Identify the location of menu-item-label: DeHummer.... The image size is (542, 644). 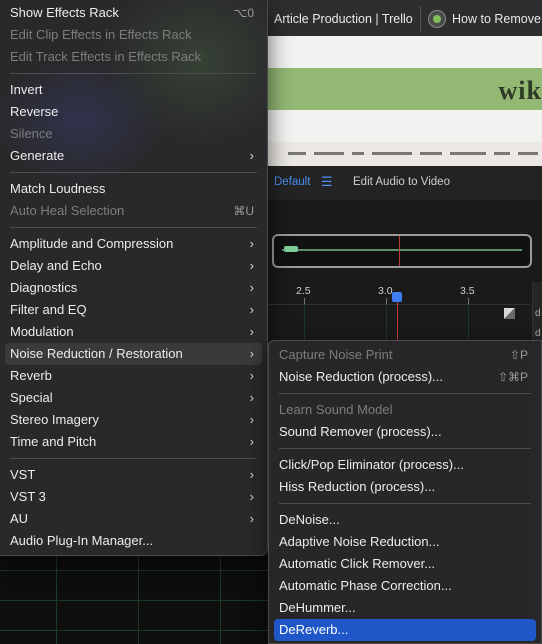
(317, 607).